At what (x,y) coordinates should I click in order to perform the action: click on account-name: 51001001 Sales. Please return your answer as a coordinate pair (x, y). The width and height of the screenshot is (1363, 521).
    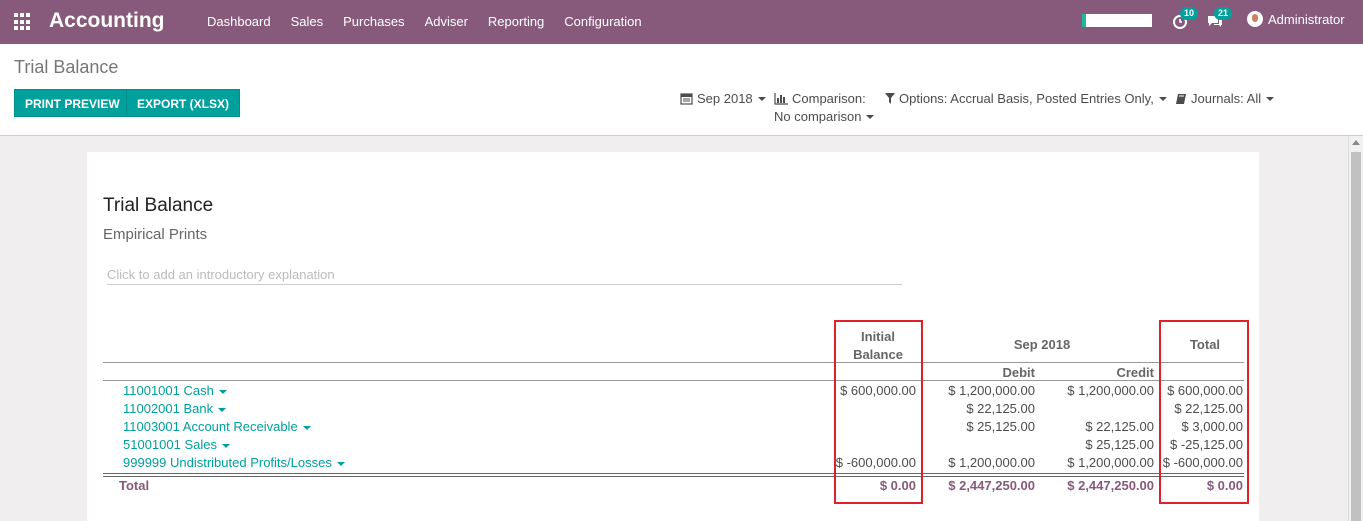
    Looking at the image, I should click on (170, 444).